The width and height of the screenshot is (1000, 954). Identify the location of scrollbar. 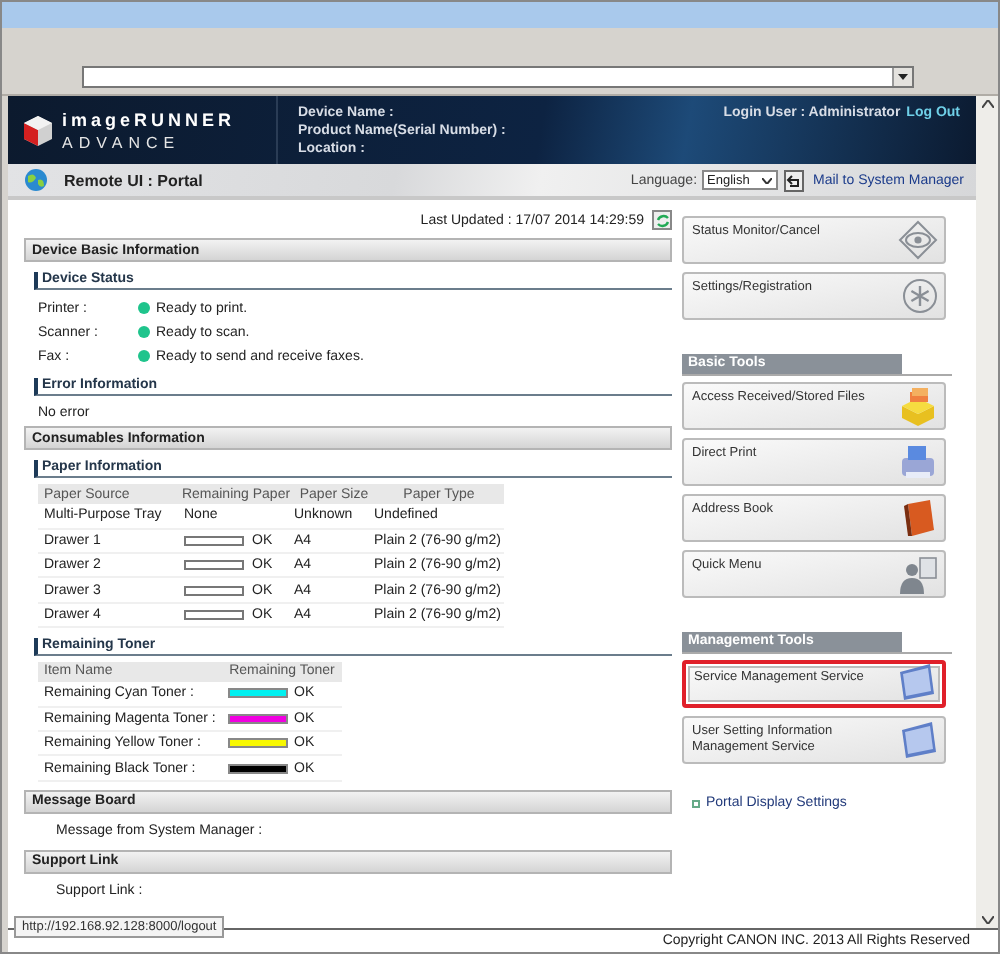
(987, 512).